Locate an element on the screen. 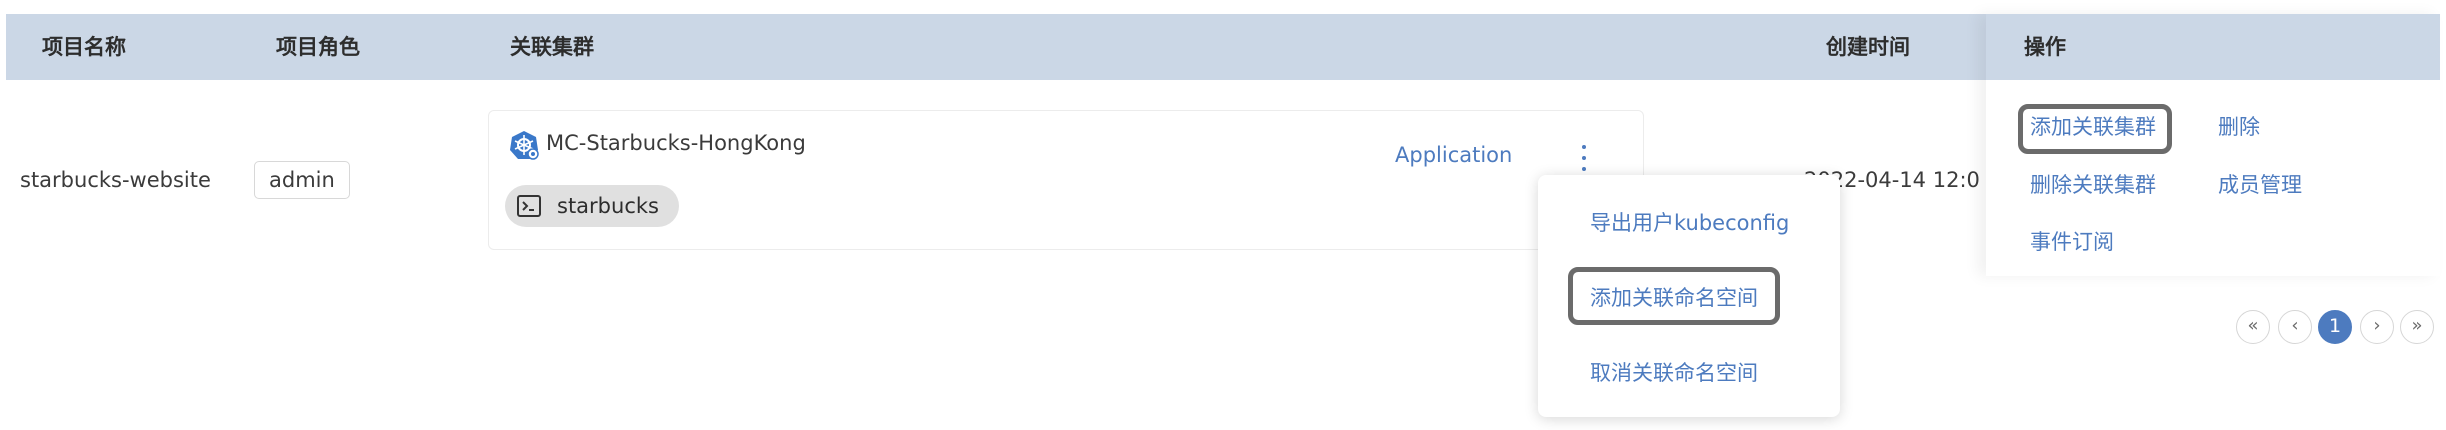 Image resolution: width=2446 pixels, height=430 pixels. header-project-role: 项目角色 is located at coordinates (318, 47).